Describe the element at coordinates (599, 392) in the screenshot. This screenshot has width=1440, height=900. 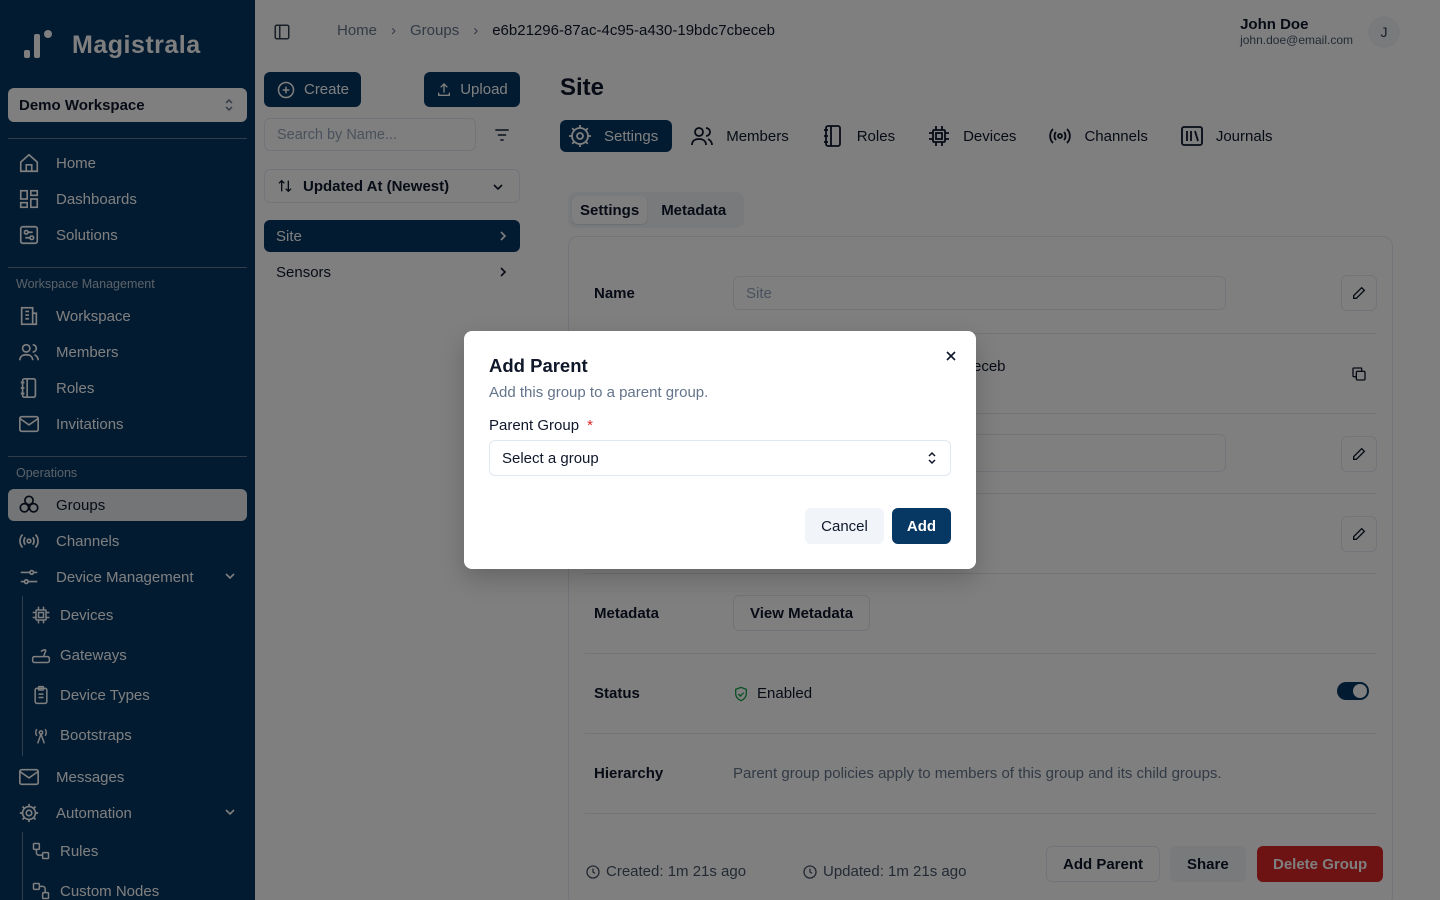
I see `dialog-description: Add this group to a parent group.` at that location.